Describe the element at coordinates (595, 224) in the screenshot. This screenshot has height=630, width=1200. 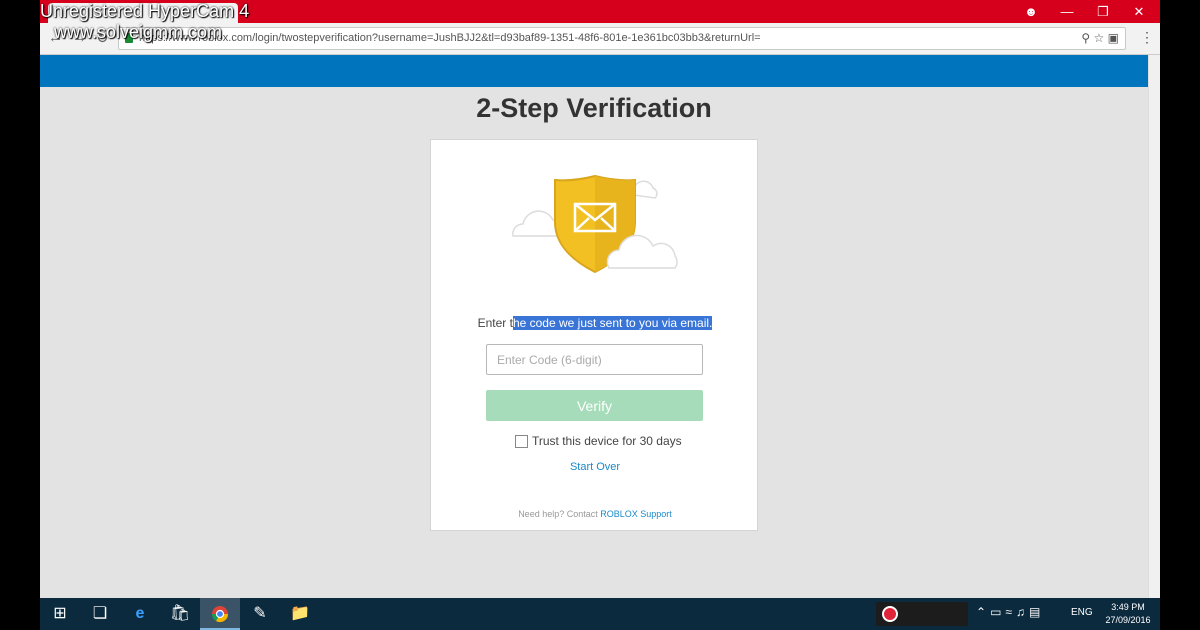
I see `shield-email-illustration` at that location.